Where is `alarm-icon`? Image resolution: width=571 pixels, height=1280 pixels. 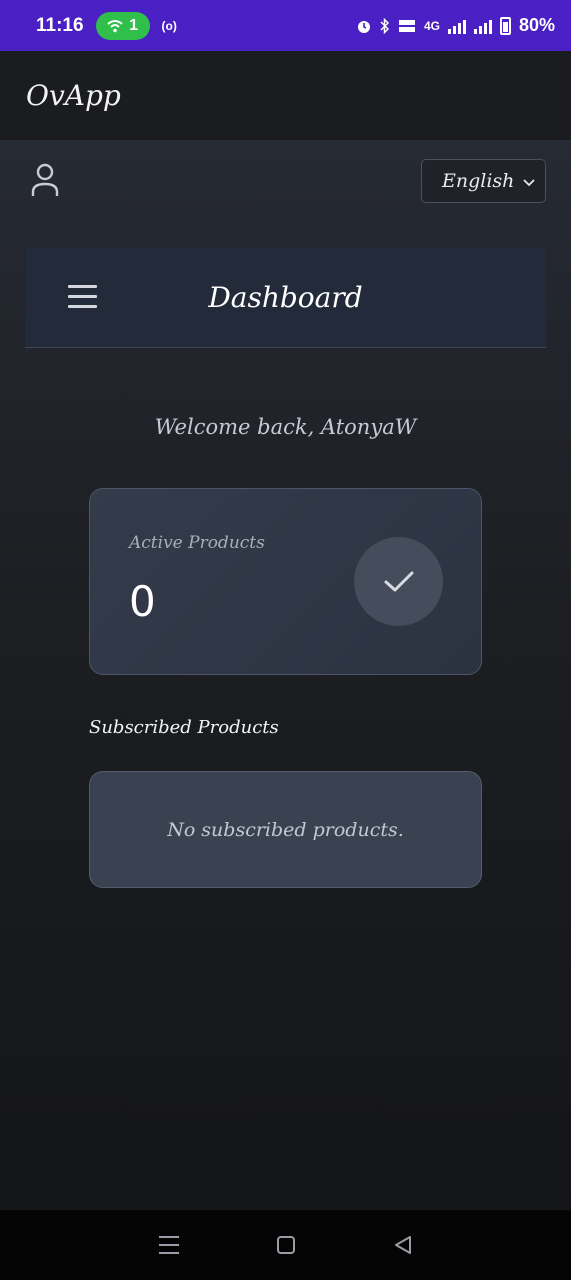 alarm-icon is located at coordinates (363, 26).